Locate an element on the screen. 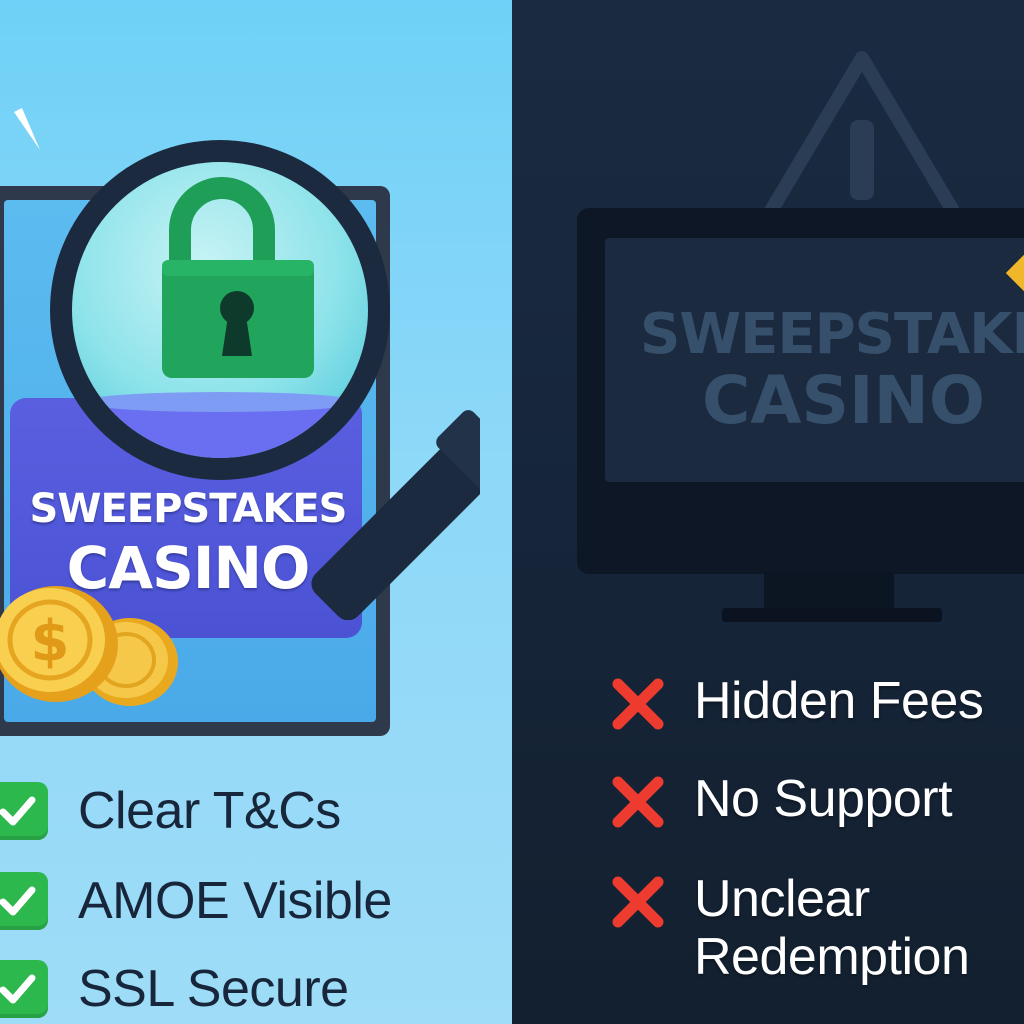 The height and width of the screenshot is (1024, 1024). problem-item-unclear-redemption: Unclear Redemption is located at coordinates (789, 928).